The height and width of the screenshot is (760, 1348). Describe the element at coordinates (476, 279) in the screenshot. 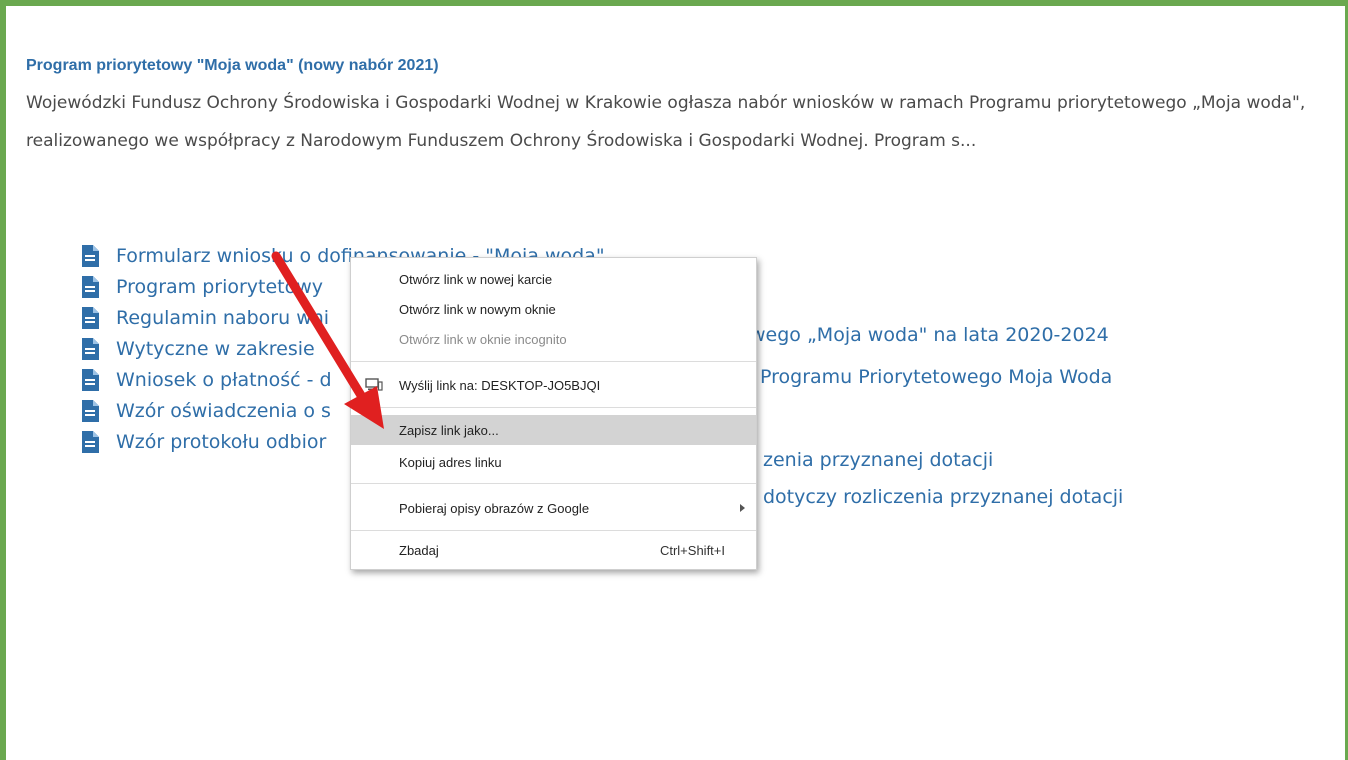

I see `menu-item-label: Otwórz link w nowej karcie` at that location.